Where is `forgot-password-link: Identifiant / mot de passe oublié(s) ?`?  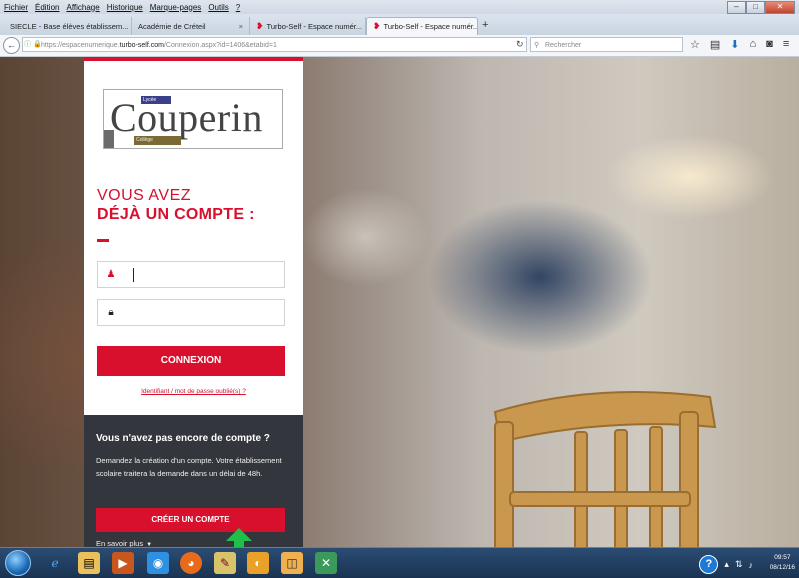 forgot-password-link: Identifiant / mot de passe oublié(s) ? is located at coordinates (193, 391).